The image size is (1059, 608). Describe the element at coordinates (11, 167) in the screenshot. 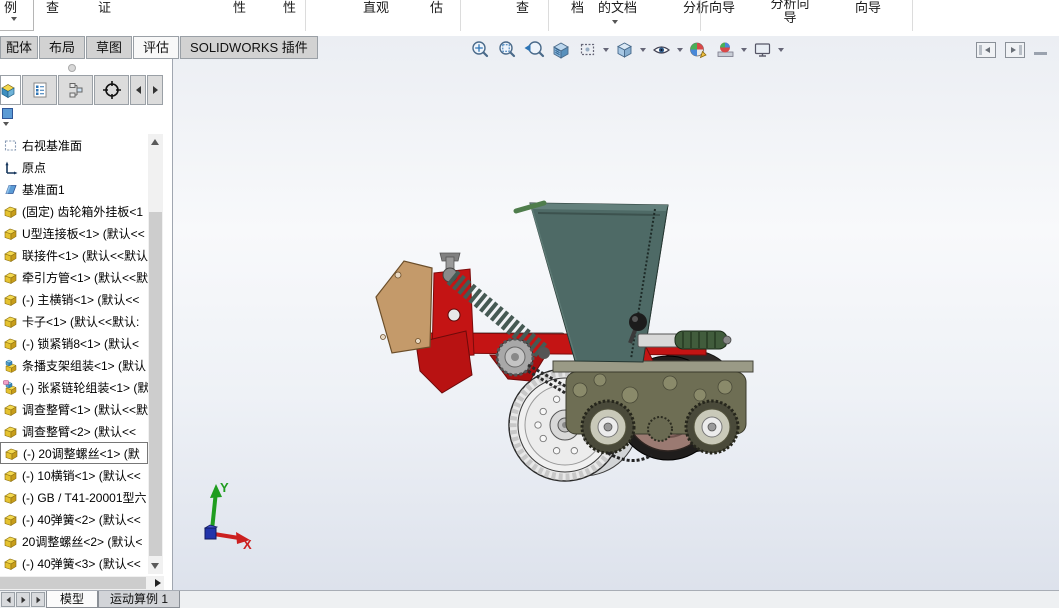

I see `origin-icon` at that location.